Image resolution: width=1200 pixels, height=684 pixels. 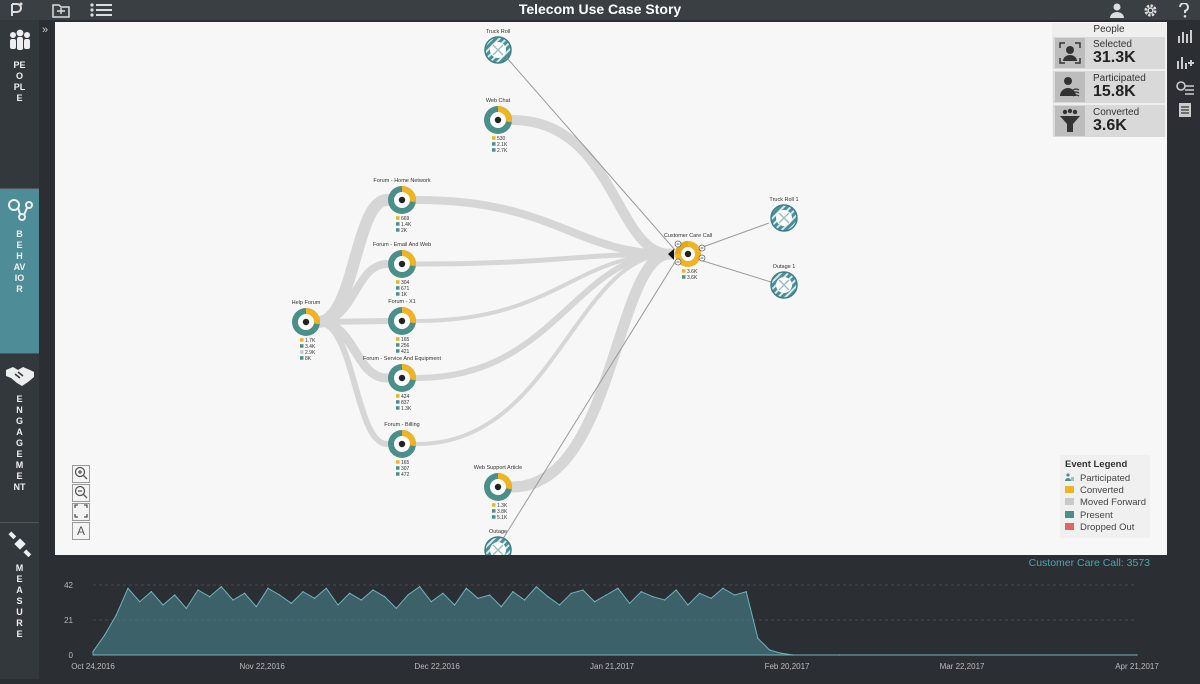 I want to click on text-toggle-button: A, so click(x=81, y=531).